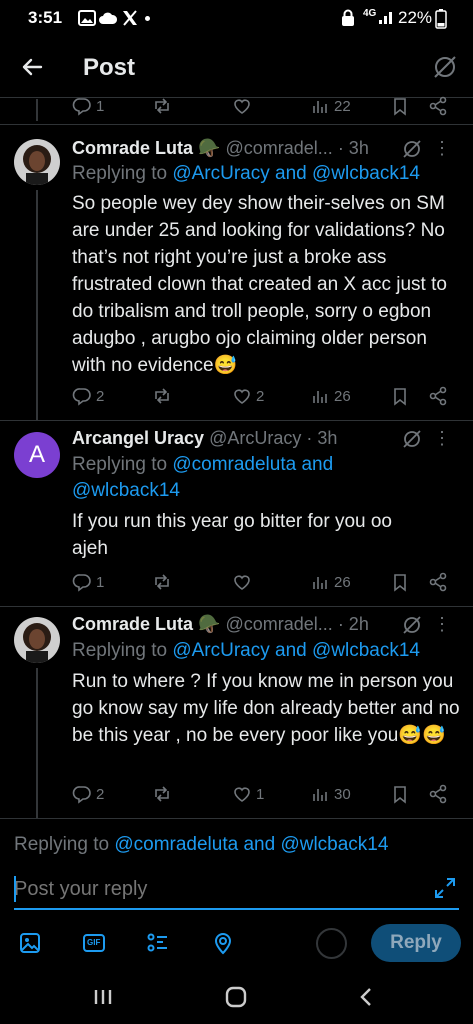  Describe the element at coordinates (267, 796) in the screenshot. I see `post-actions: 2 1 30` at that location.